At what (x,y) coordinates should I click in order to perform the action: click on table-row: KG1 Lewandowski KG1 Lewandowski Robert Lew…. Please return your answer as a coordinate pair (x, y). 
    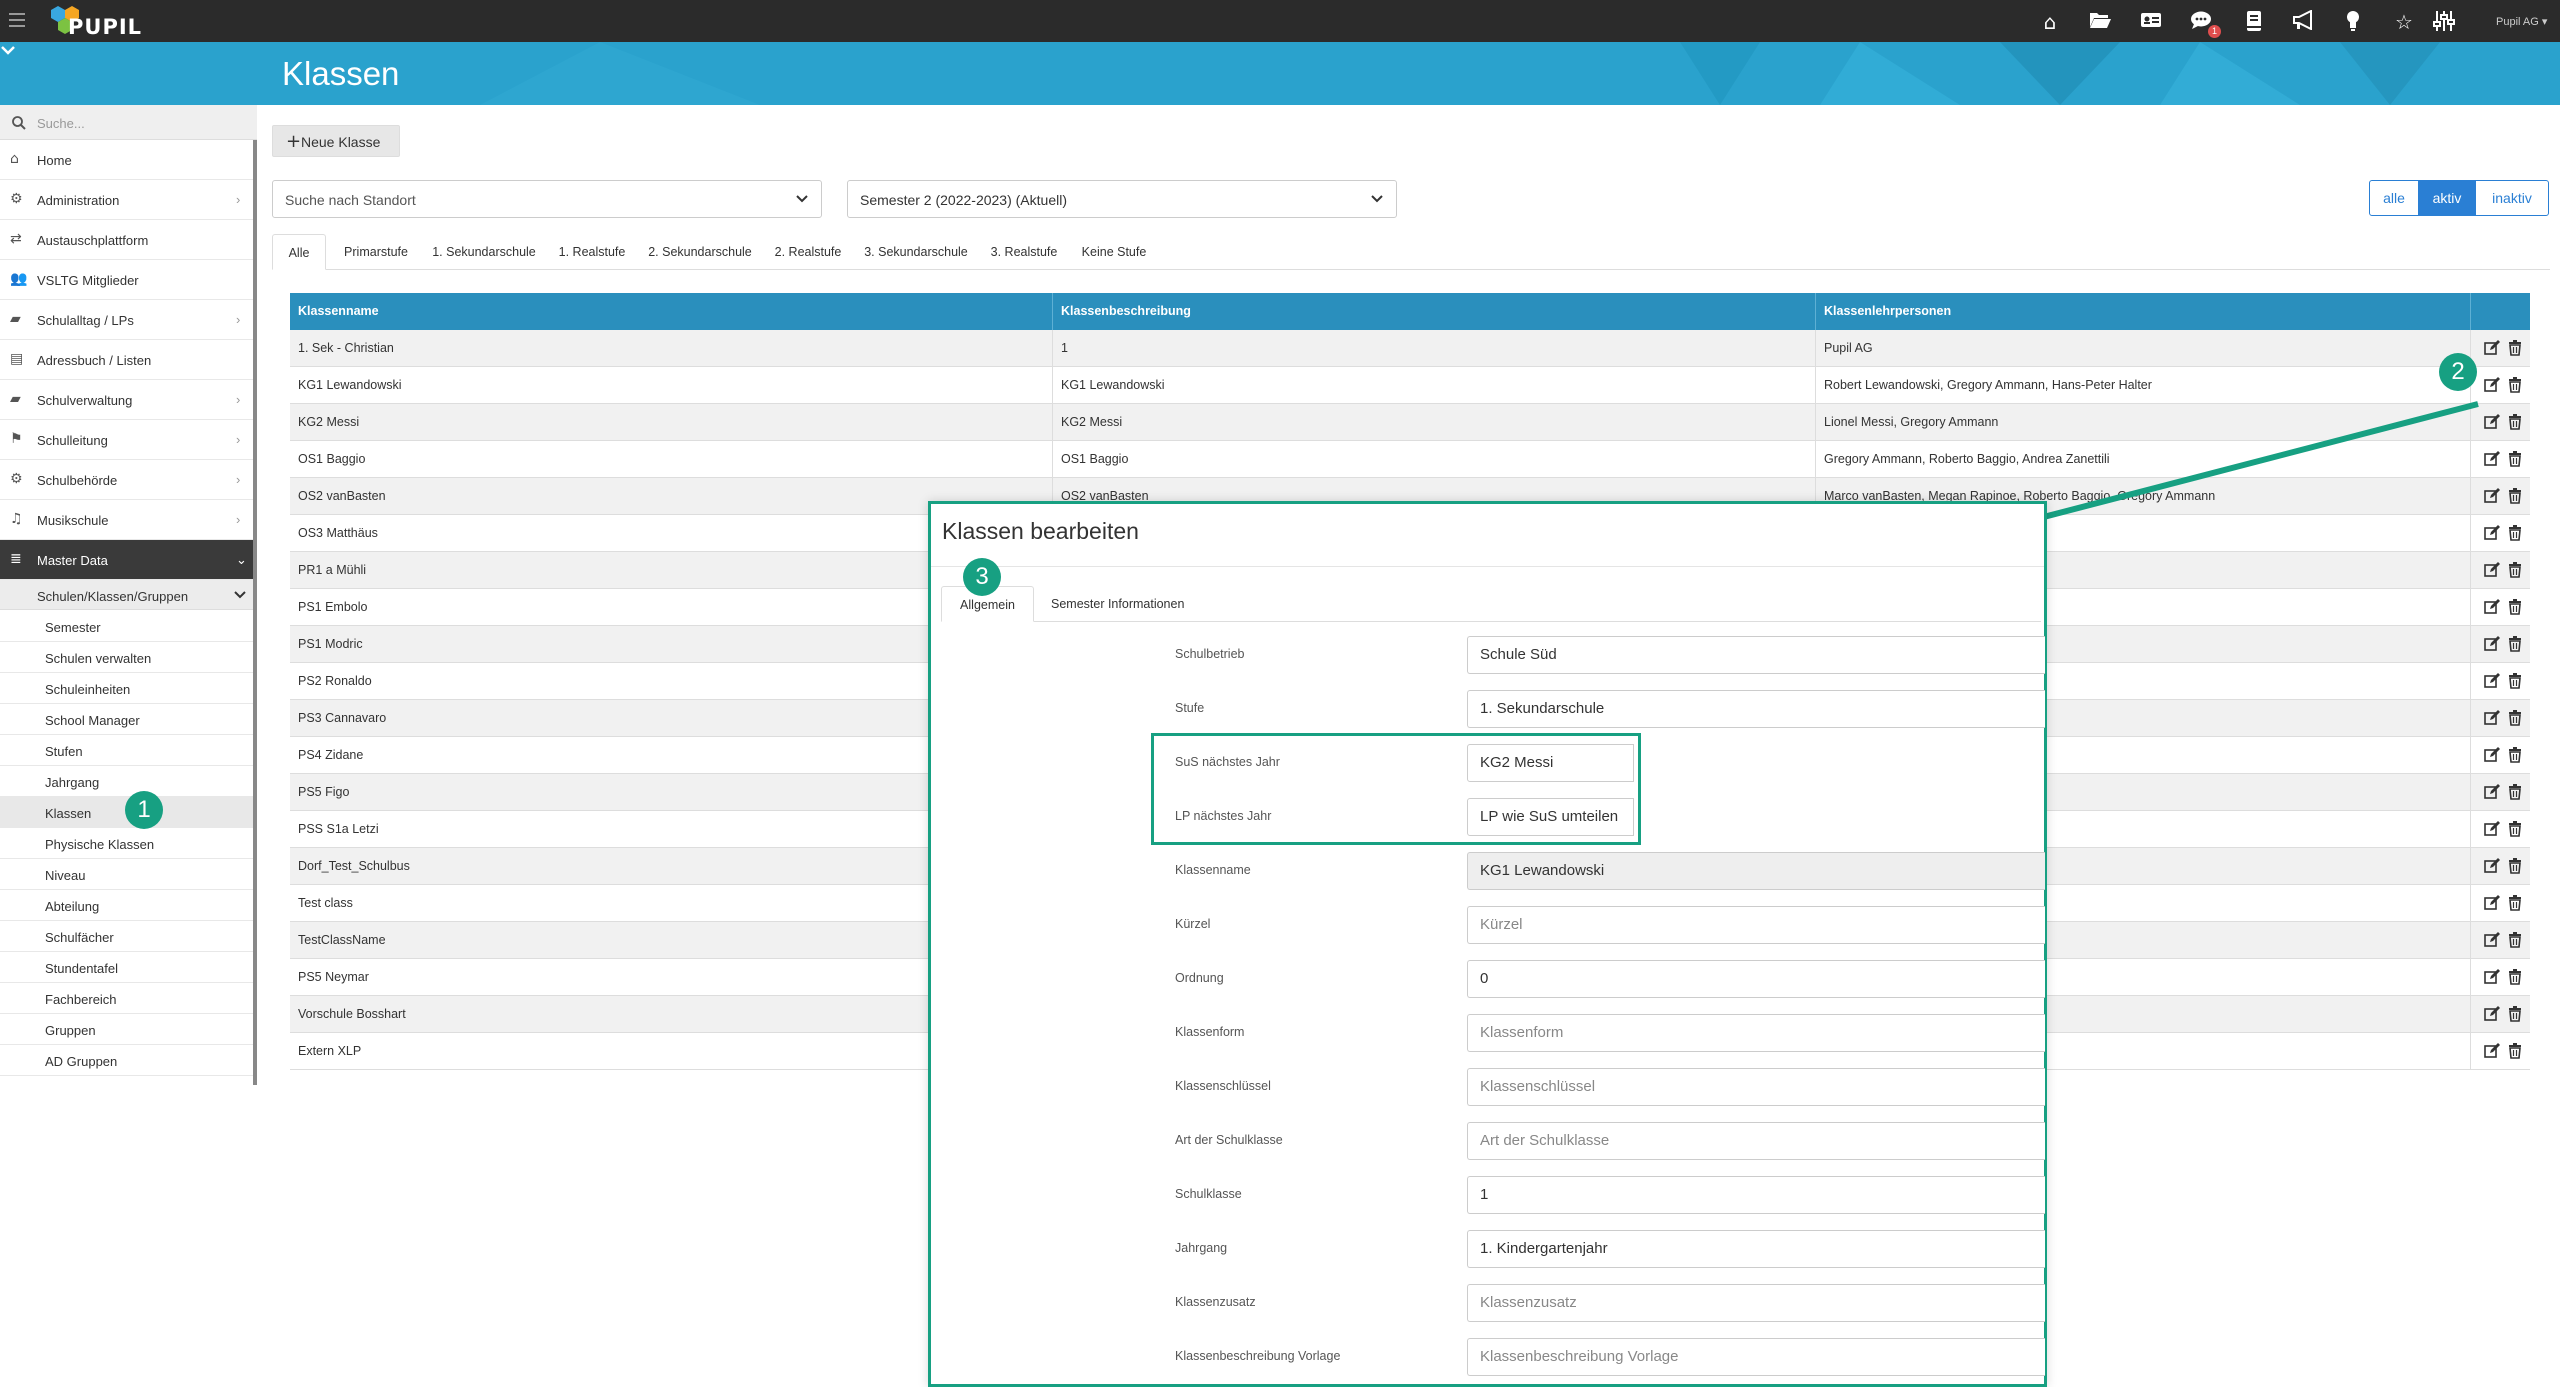
    Looking at the image, I should click on (1410, 385).